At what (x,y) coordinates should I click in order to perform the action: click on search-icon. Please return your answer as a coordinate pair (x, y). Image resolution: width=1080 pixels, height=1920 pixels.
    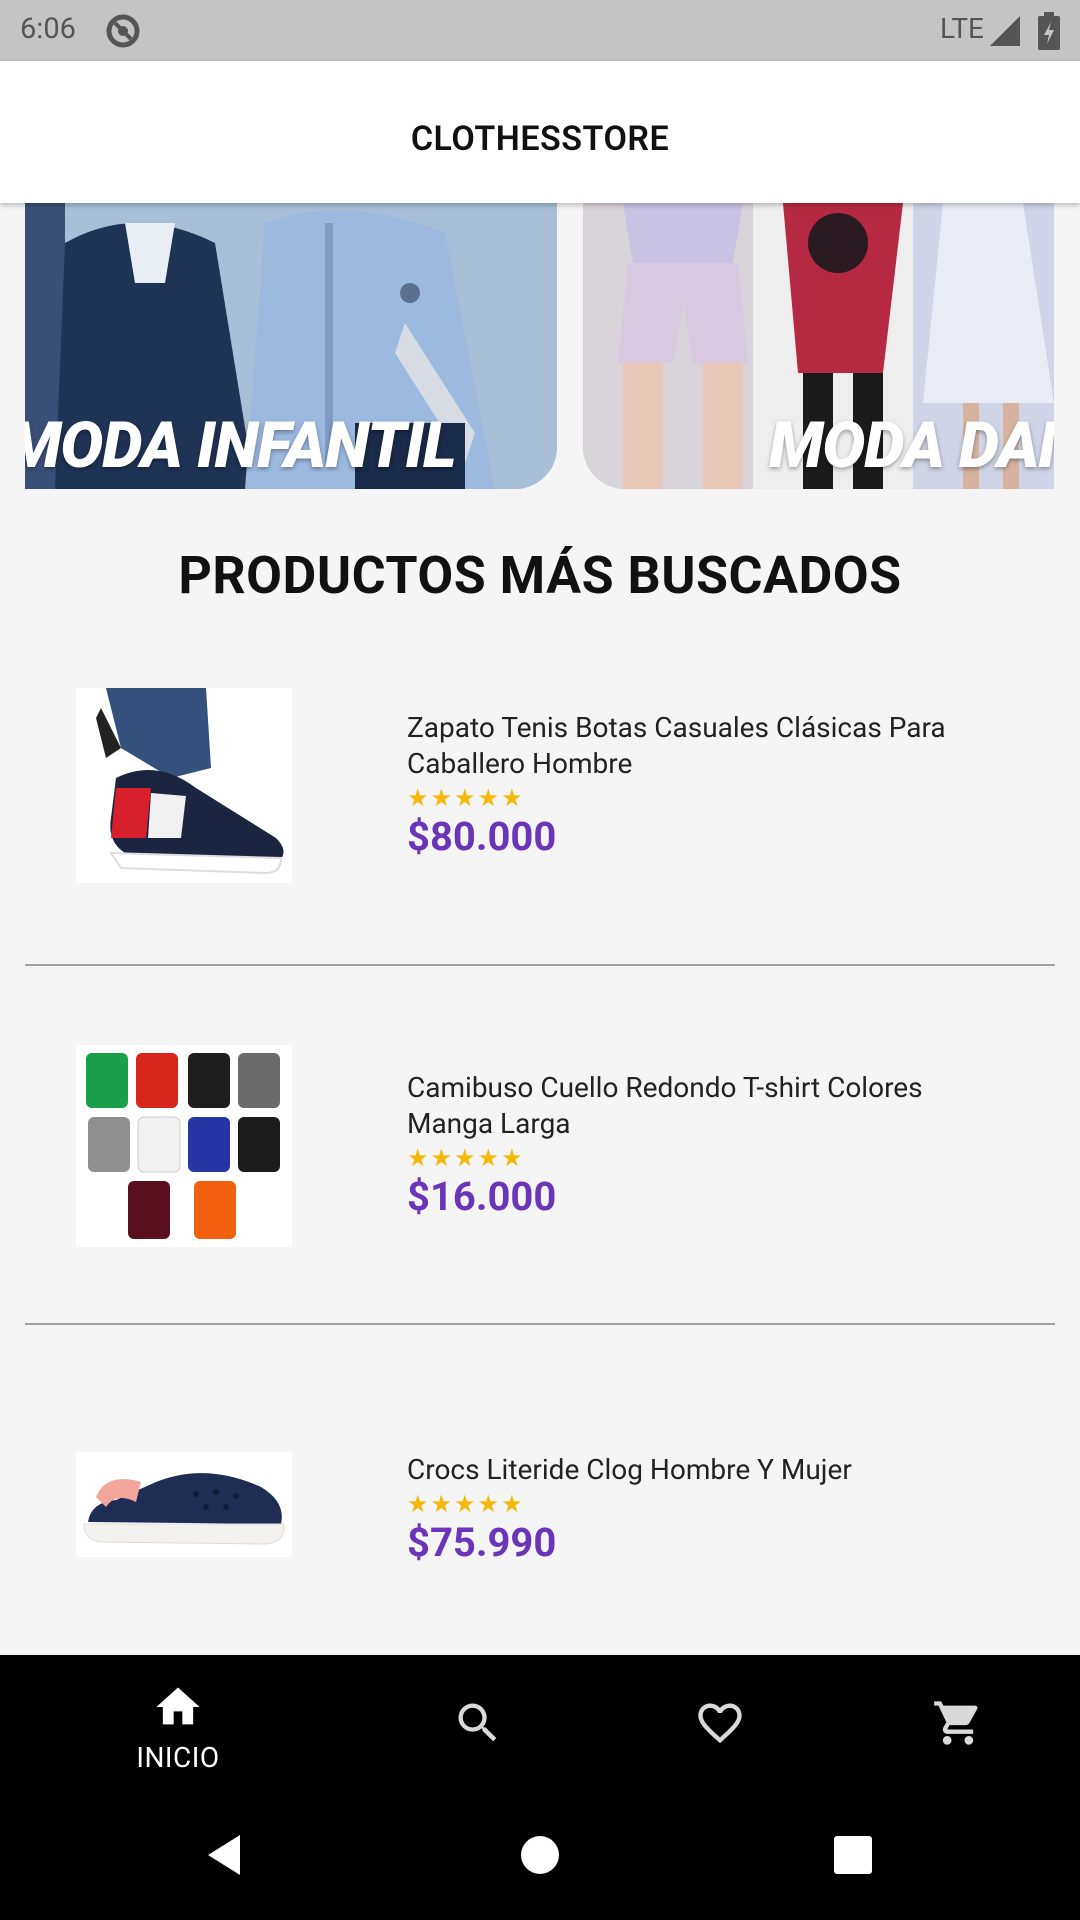
    Looking at the image, I should click on (477, 1722).